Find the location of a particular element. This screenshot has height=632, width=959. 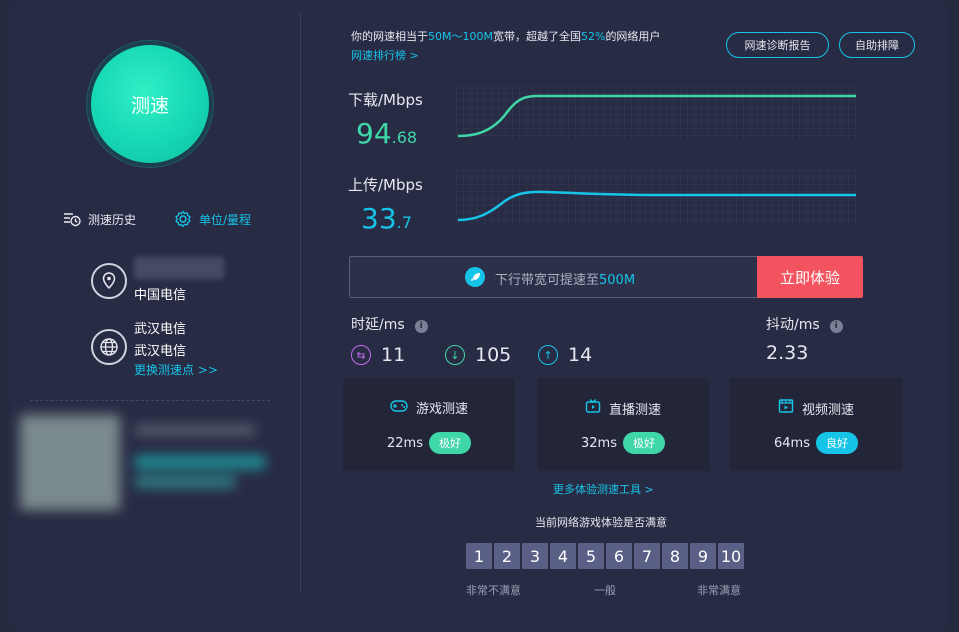

upload-value: 33.7 is located at coordinates (386, 218).